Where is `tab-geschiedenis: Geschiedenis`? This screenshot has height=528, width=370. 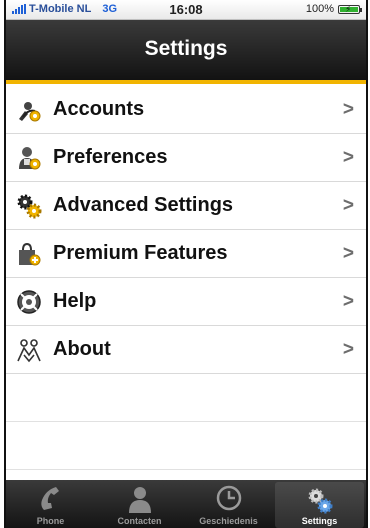
tab-geschiedenis: Geschiedenis is located at coordinates (228, 504).